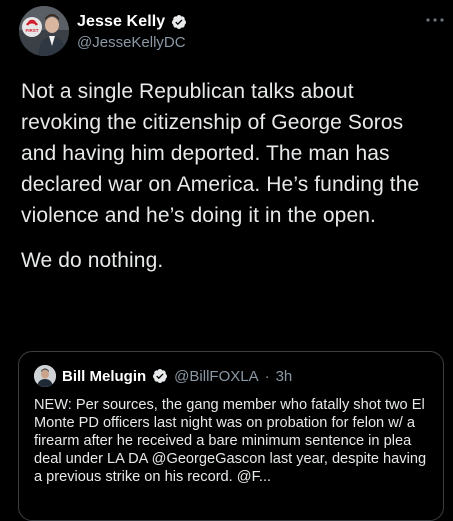  I want to click on author-name-row: Jesse Kelly, so click(132, 22).